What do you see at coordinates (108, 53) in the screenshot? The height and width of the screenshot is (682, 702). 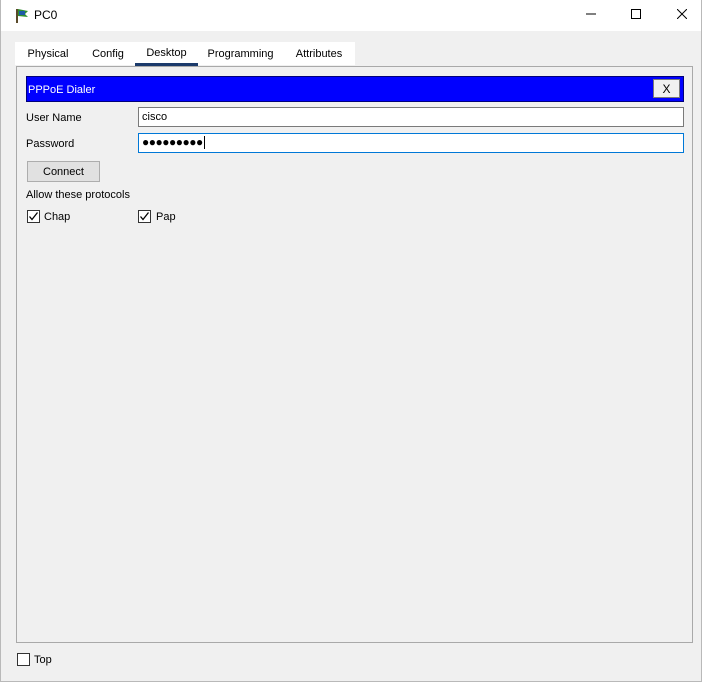 I see `tab-config: Config` at bounding box center [108, 53].